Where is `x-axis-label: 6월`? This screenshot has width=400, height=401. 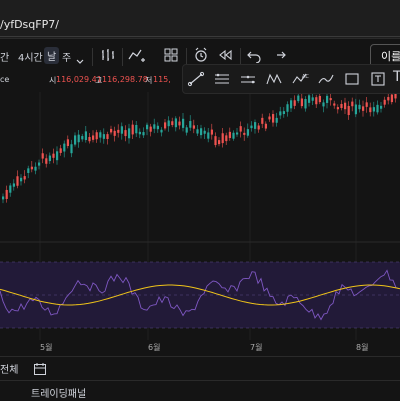
x-axis-label: 6월 is located at coordinates (154, 347).